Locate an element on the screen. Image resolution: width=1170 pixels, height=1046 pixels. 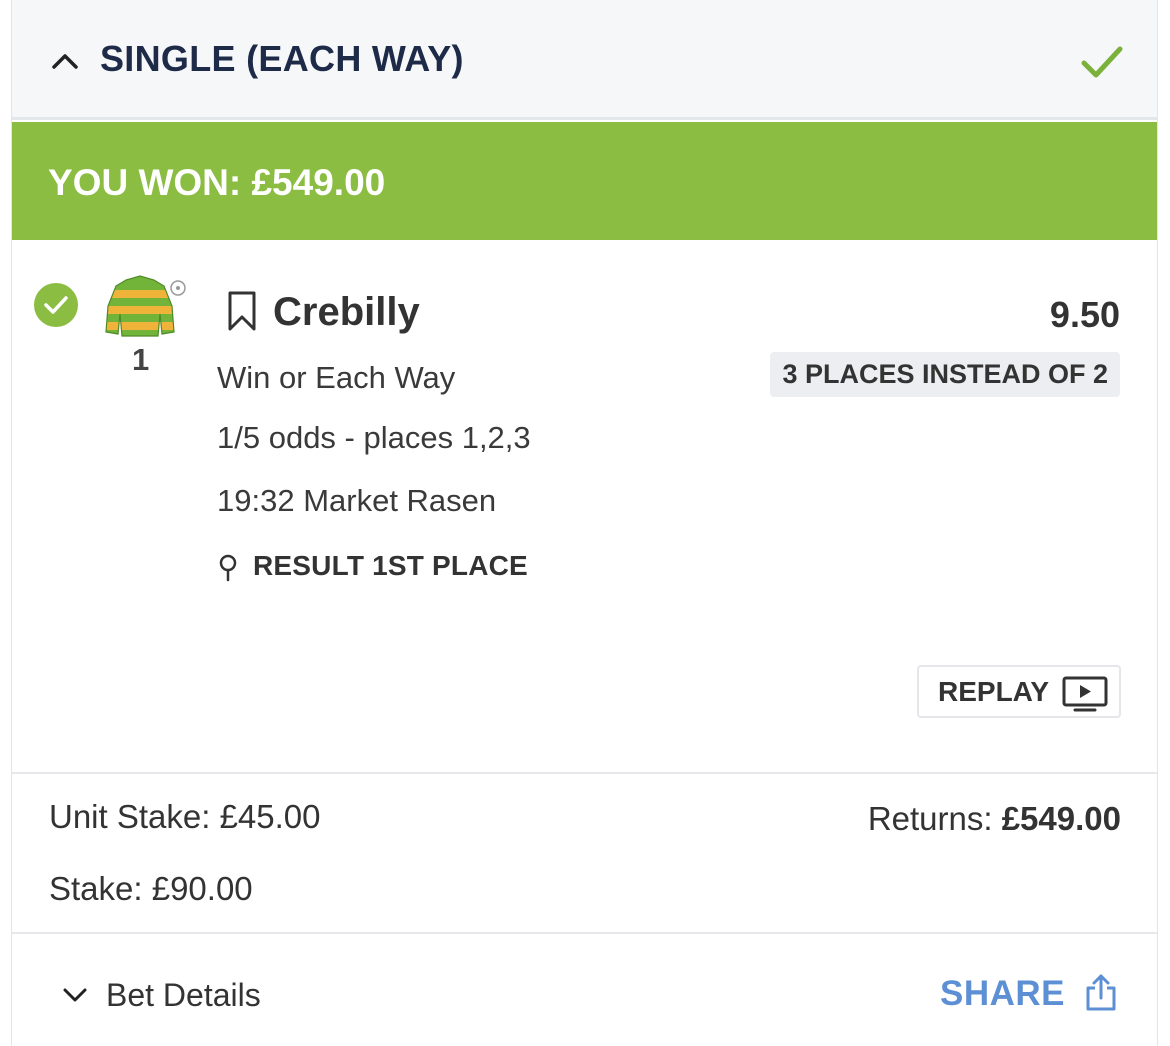
tv-play-icon is located at coordinates (1085, 694).